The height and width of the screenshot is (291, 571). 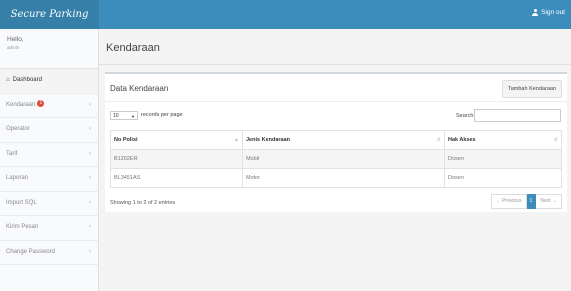 I want to click on column-header-no-polisi: No Polisi ▲, so click(x=176, y=140).